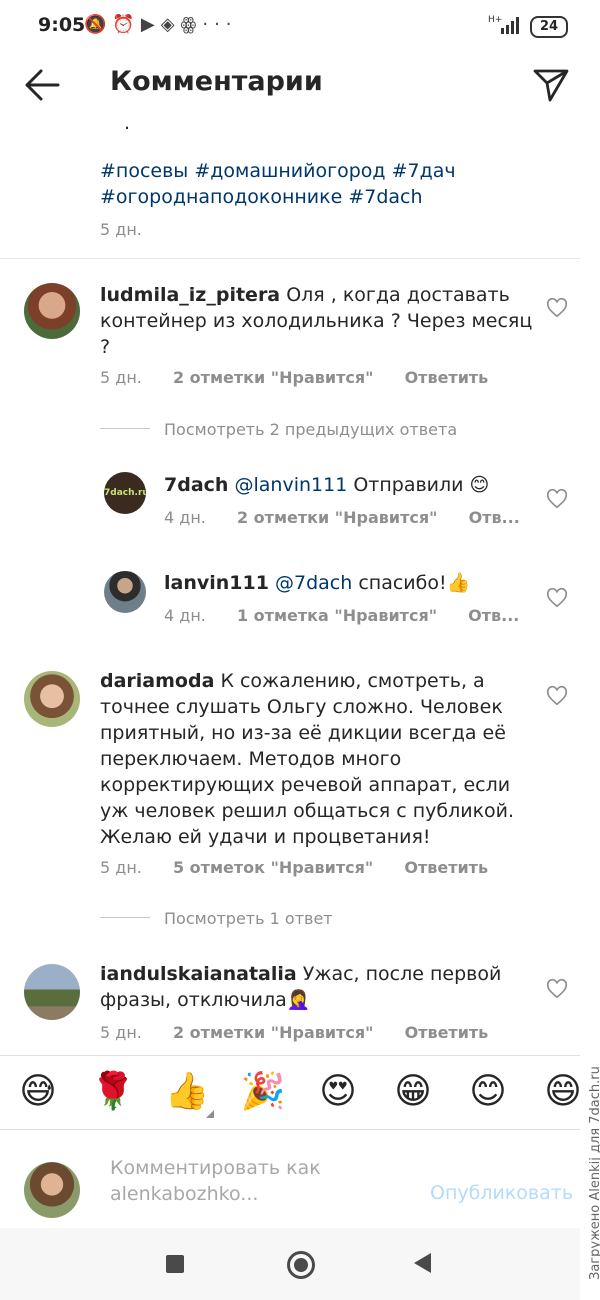 Image resolution: width=600 pixels, height=1300 pixels. What do you see at coordinates (414, 583) in the screenshot?
I see `reply-text: спасибо!👍` at bounding box center [414, 583].